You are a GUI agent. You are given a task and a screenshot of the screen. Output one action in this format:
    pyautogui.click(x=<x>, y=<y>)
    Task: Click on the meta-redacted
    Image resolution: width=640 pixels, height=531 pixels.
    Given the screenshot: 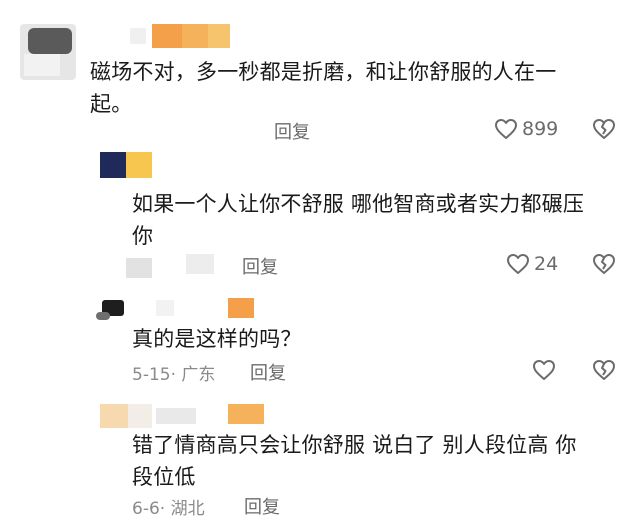 What is the action you would take?
    pyautogui.click(x=176, y=265)
    